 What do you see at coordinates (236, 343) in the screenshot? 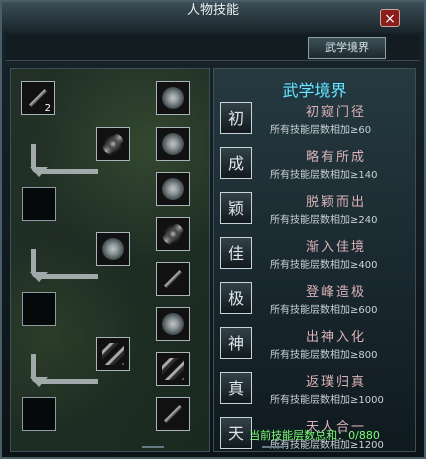
I see `realm-badge: 神` at bounding box center [236, 343].